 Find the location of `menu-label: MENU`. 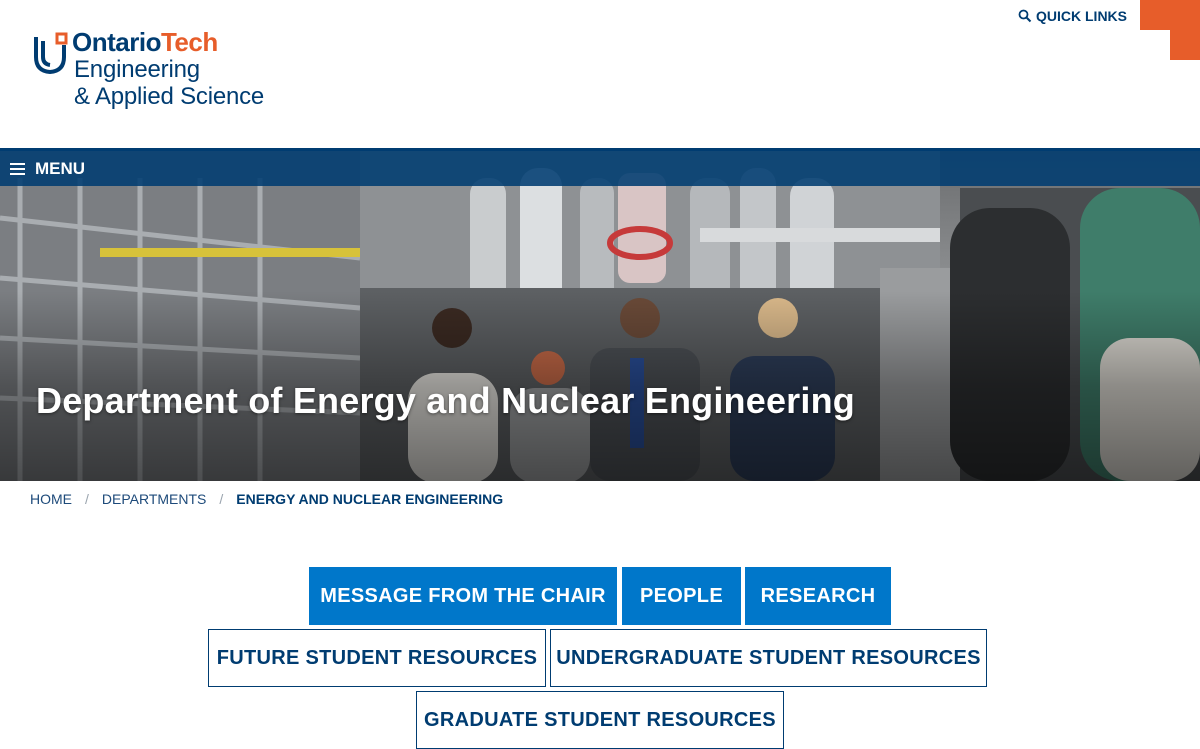

menu-label: MENU is located at coordinates (60, 168).